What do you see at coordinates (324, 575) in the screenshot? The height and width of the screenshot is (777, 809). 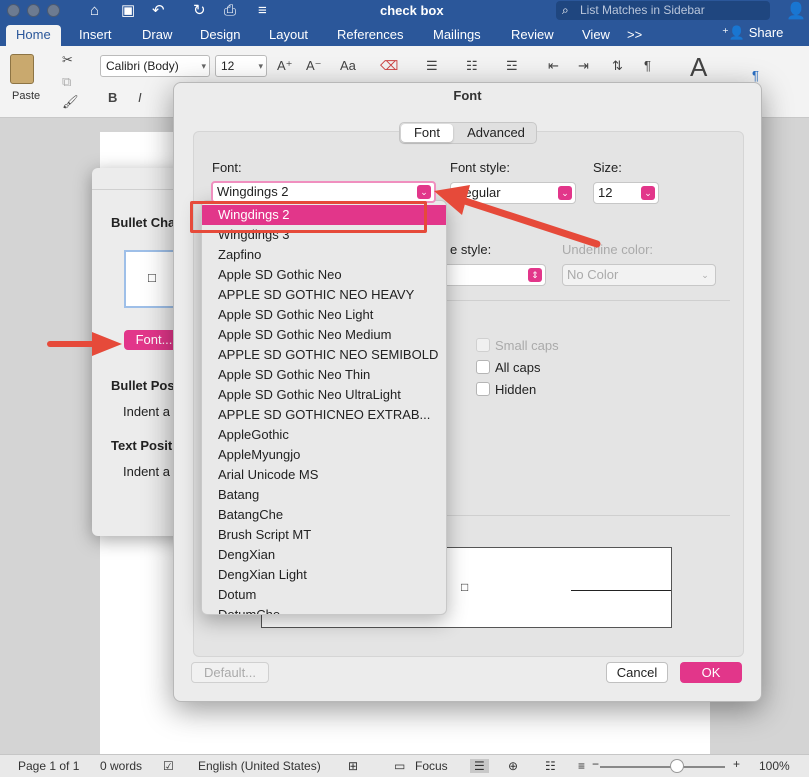 I see `font-option: DengXian Light` at bounding box center [324, 575].